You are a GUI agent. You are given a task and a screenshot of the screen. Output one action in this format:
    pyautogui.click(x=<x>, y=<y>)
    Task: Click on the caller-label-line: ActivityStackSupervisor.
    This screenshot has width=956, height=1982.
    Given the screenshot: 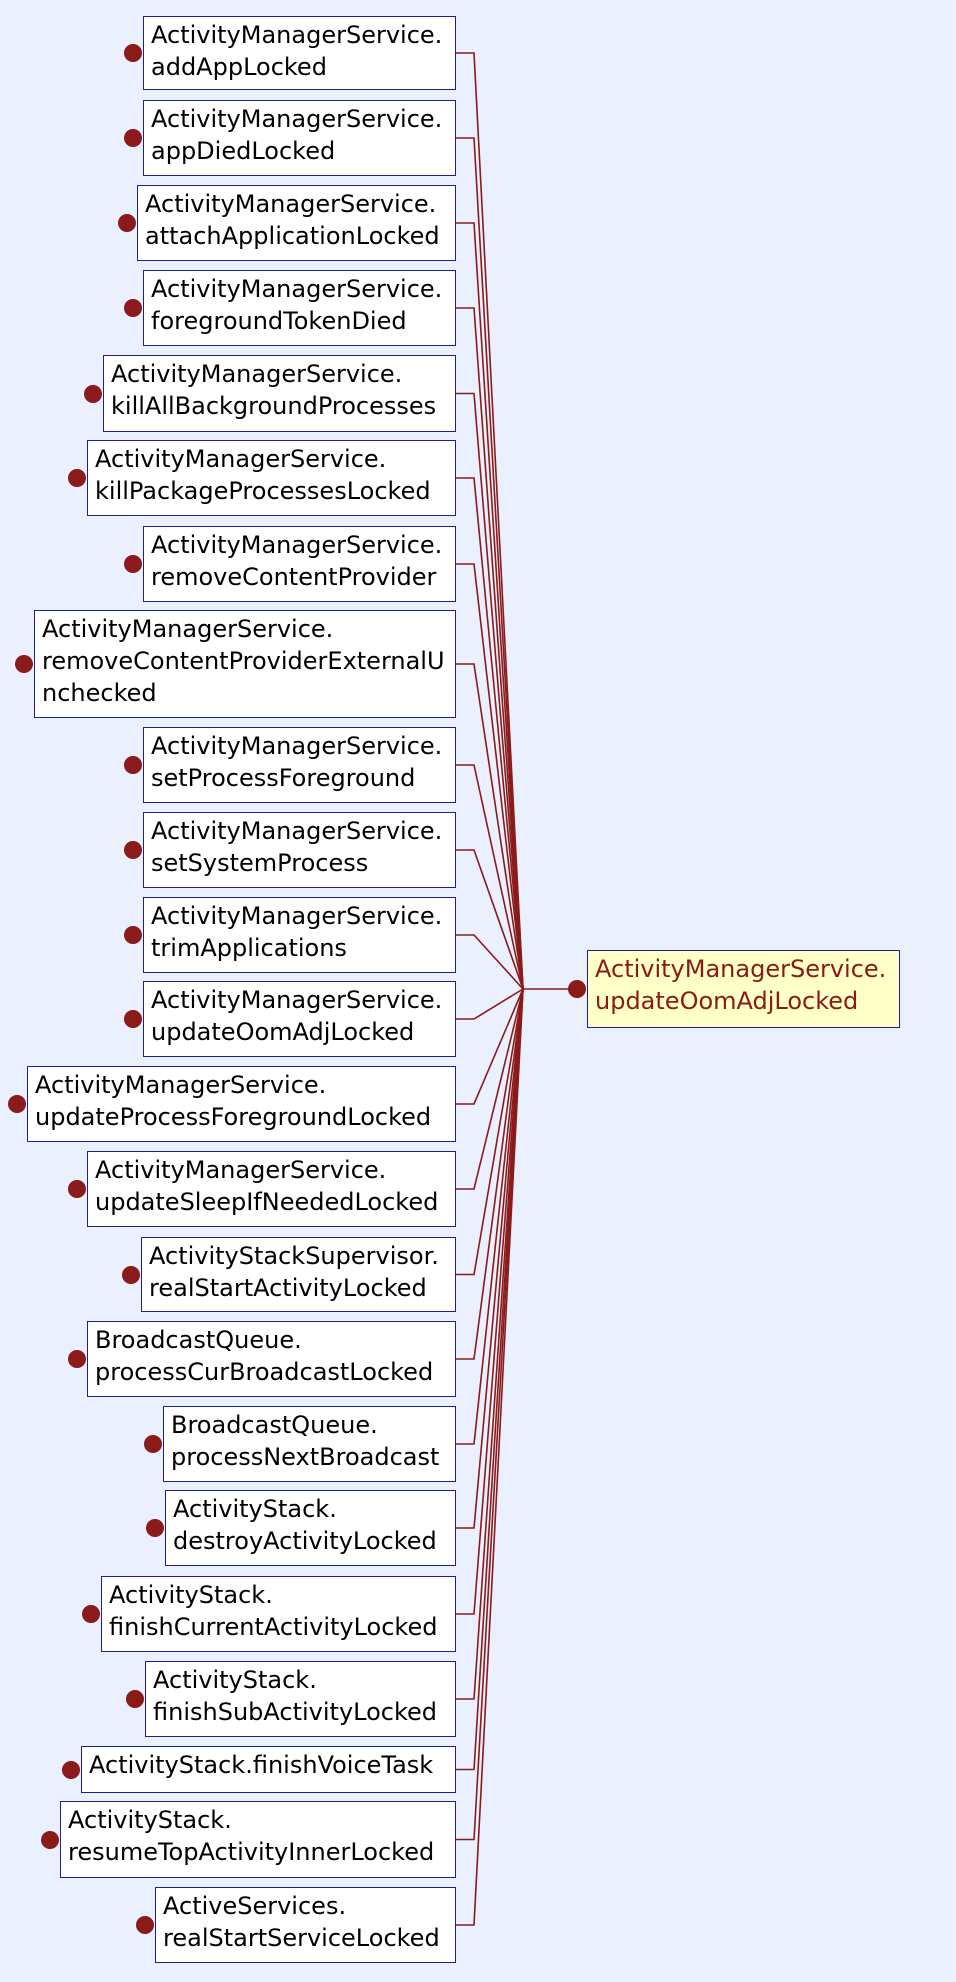 What is the action you would take?
    pyautogui.click(x=294, y=1256)
    